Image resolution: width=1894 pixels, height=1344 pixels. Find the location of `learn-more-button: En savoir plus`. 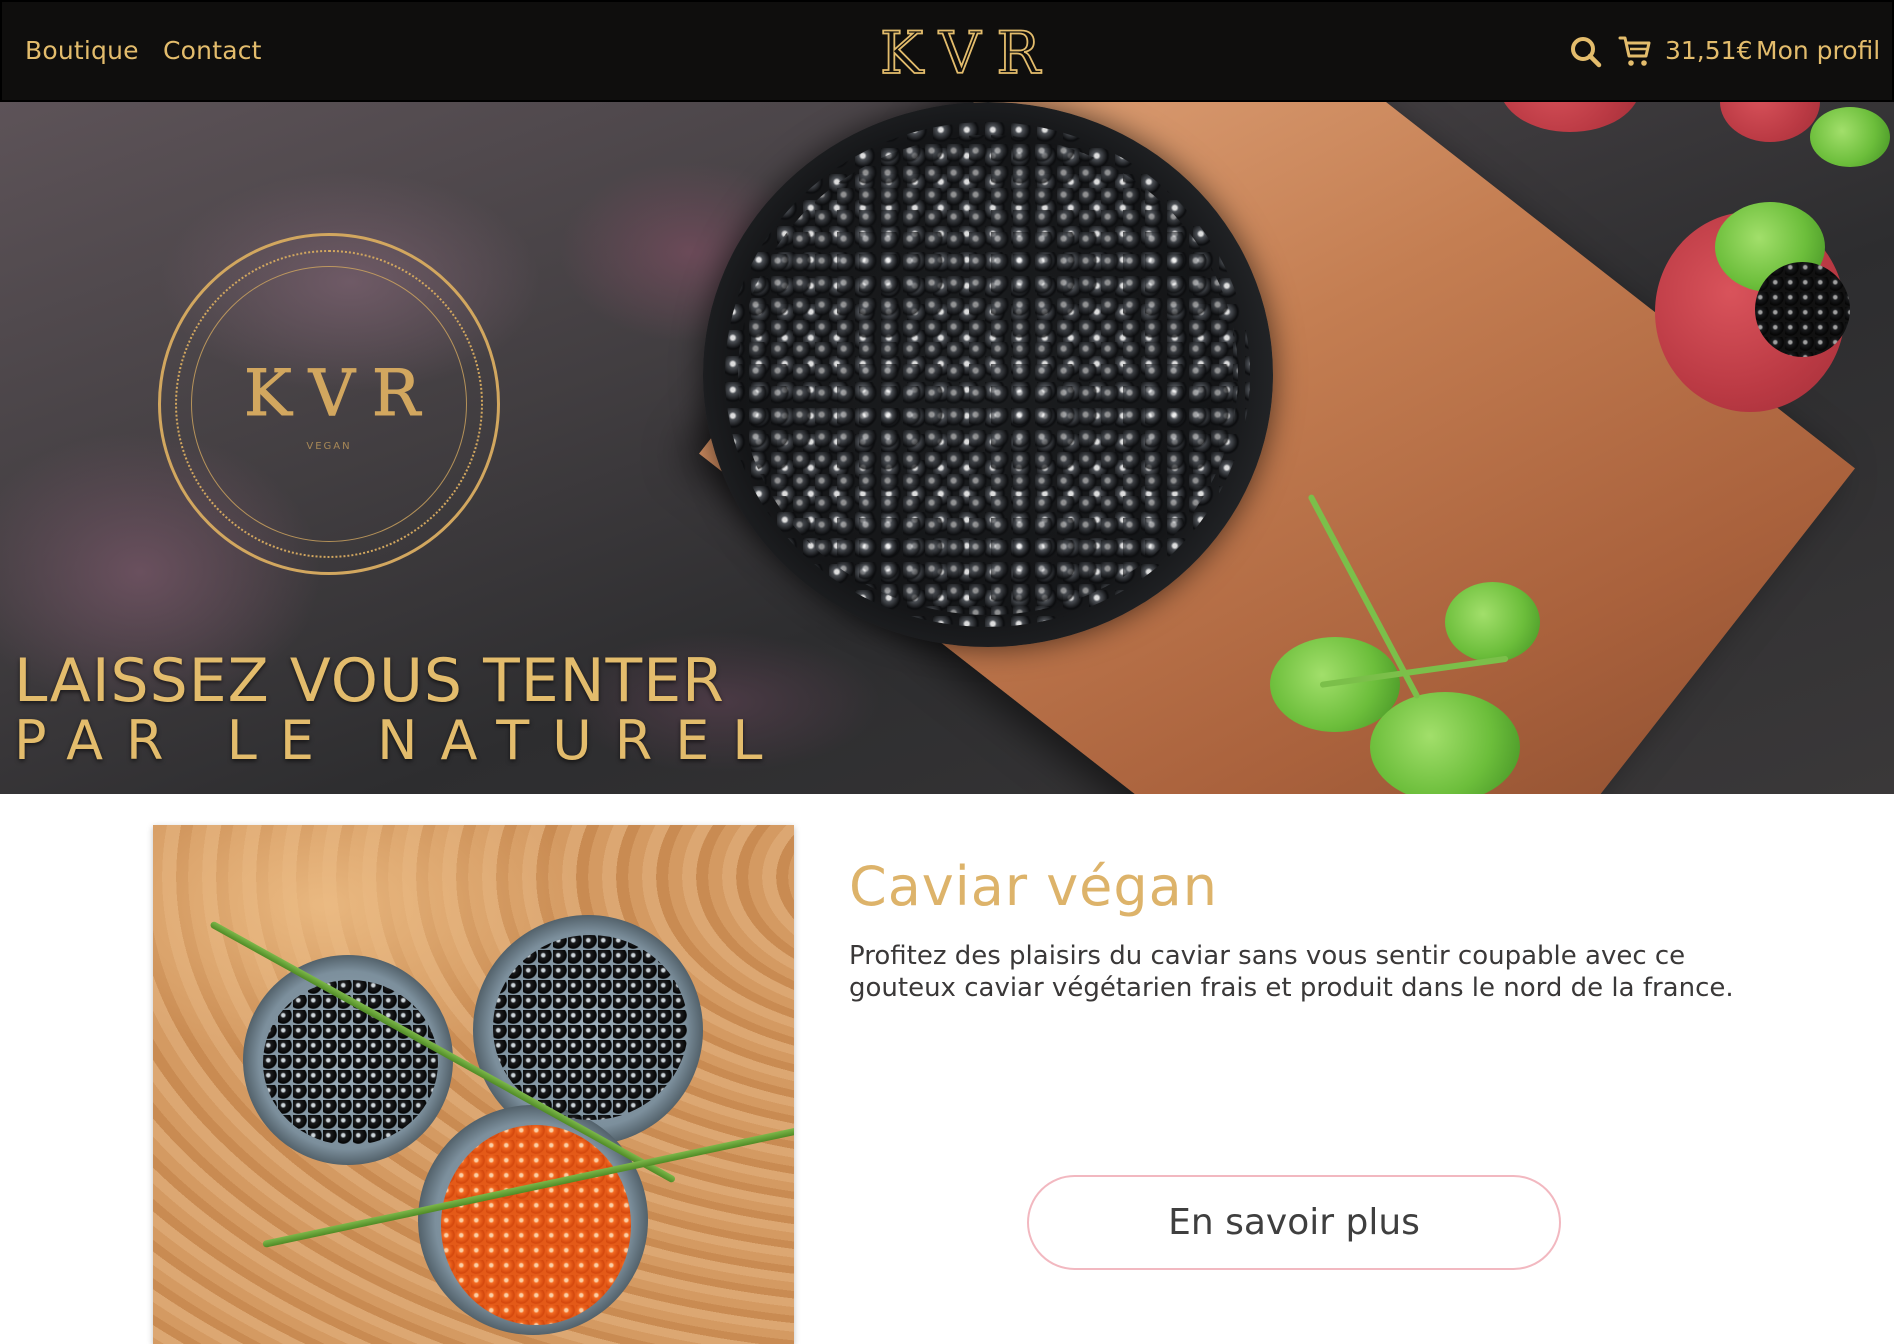

learn-more-button: En savoir plus is located at coordinates (1294, 1222).